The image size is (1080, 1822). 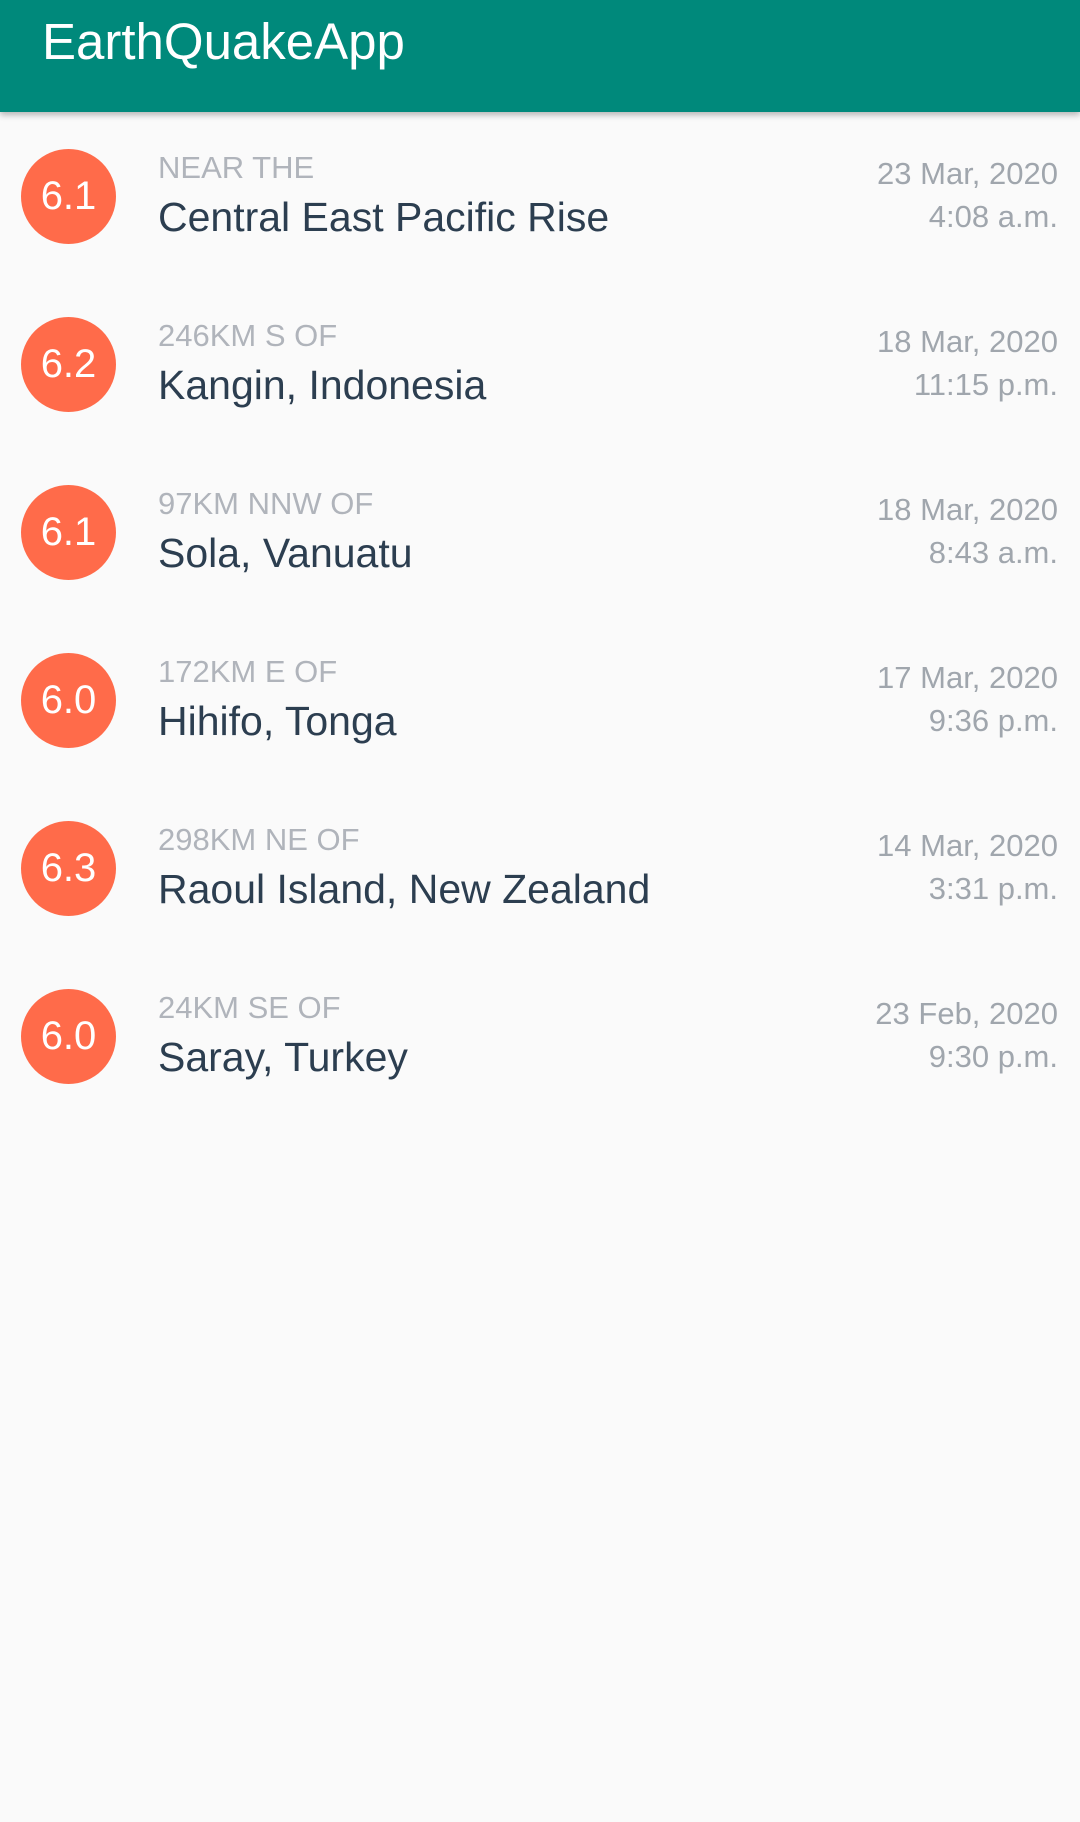 What do you see at coordinates (966, 1013) in the screenshot?
I see `quake-date: 23 Feb, 2020` at bounding box center [966, 1013].